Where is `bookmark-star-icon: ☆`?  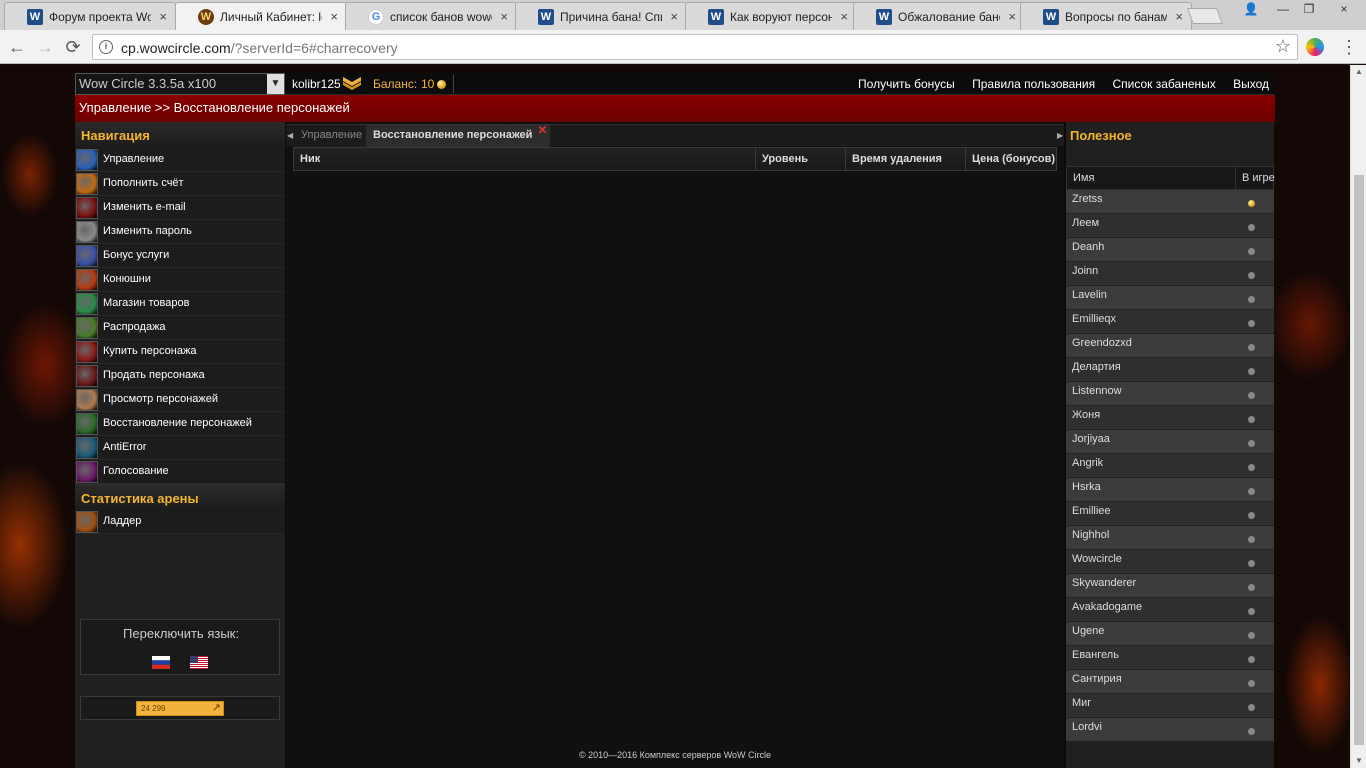
bookmark-star-icon: ☆ is located at coordinates (1283, 46).